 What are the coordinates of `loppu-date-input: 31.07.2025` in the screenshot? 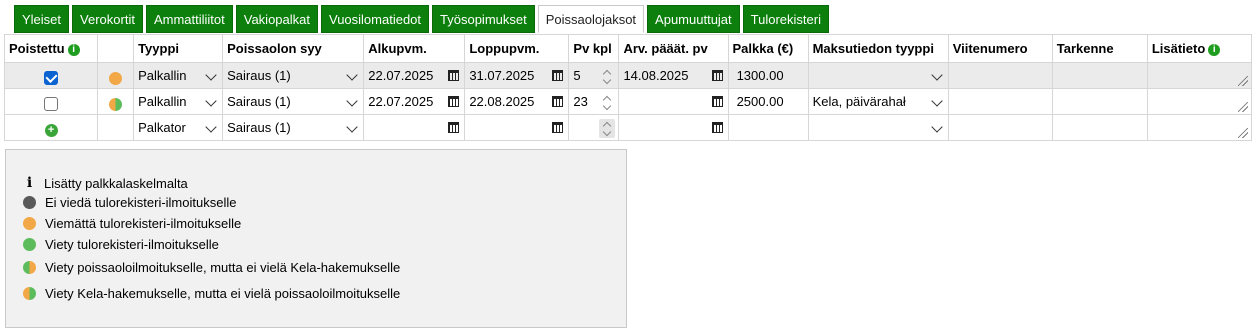 It's located at (517, 76).